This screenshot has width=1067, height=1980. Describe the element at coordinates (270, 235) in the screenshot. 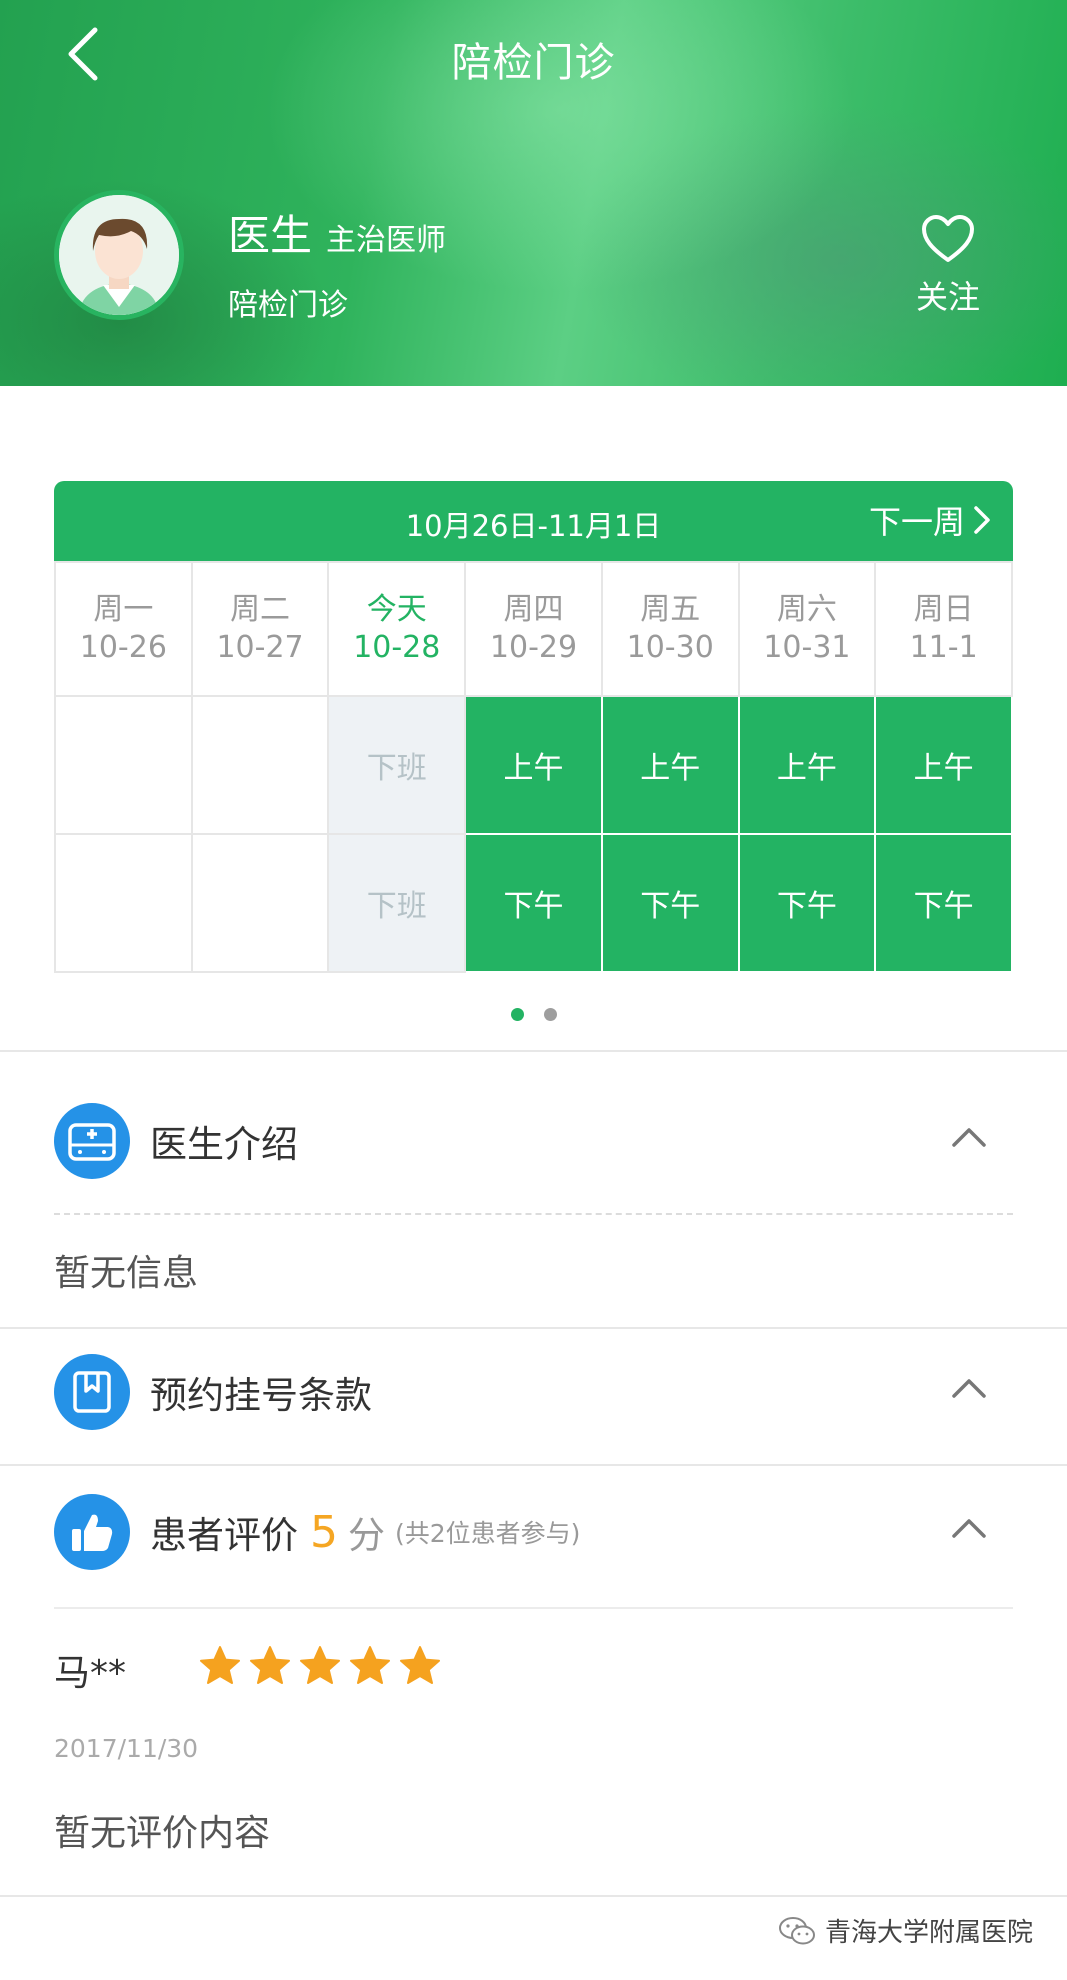

I see `doctor-name: 医生` at that location.